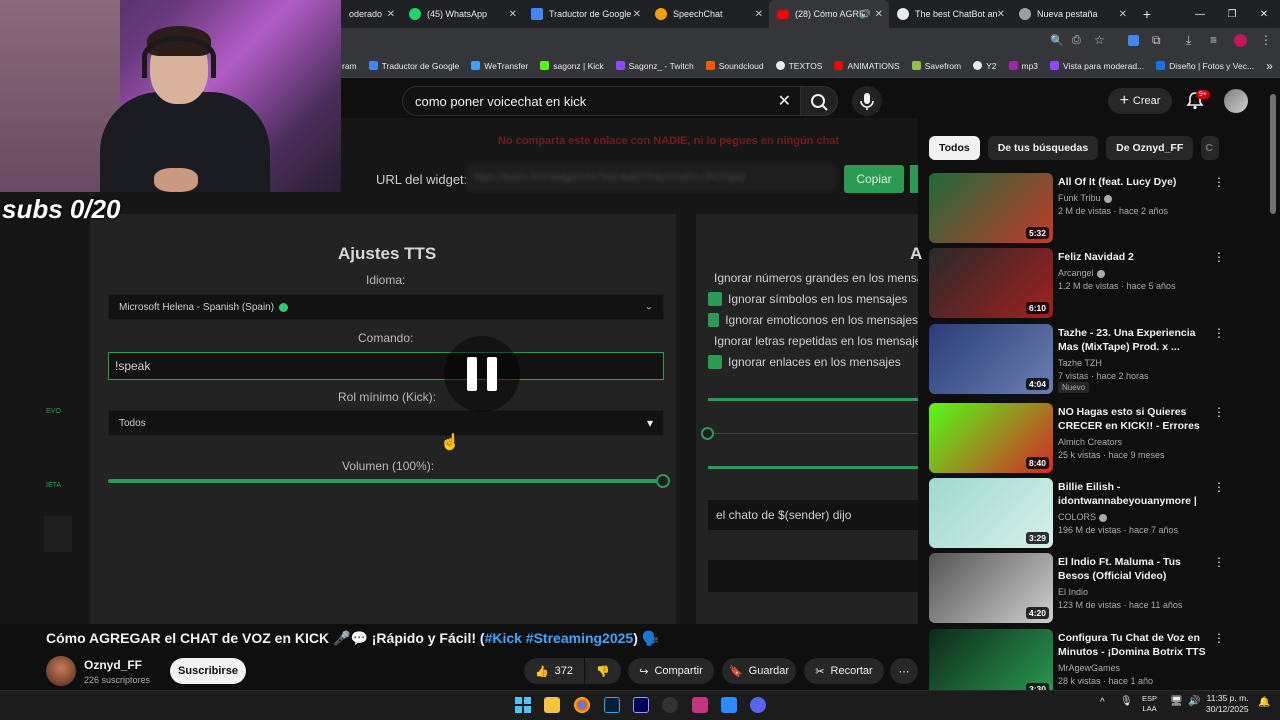  What do you see at coordinates (1240, 40) in the screenshot?
I see `profile-icon` at bounding box center [1240, 40].